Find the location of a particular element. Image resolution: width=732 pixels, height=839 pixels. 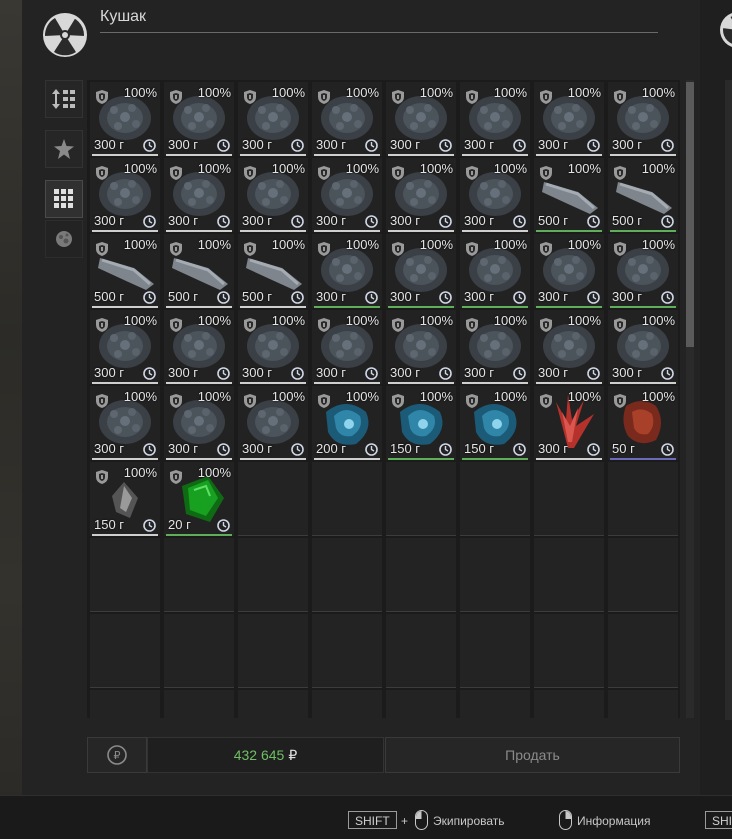

sell-button: Продать is located at coordinates (532, 755).